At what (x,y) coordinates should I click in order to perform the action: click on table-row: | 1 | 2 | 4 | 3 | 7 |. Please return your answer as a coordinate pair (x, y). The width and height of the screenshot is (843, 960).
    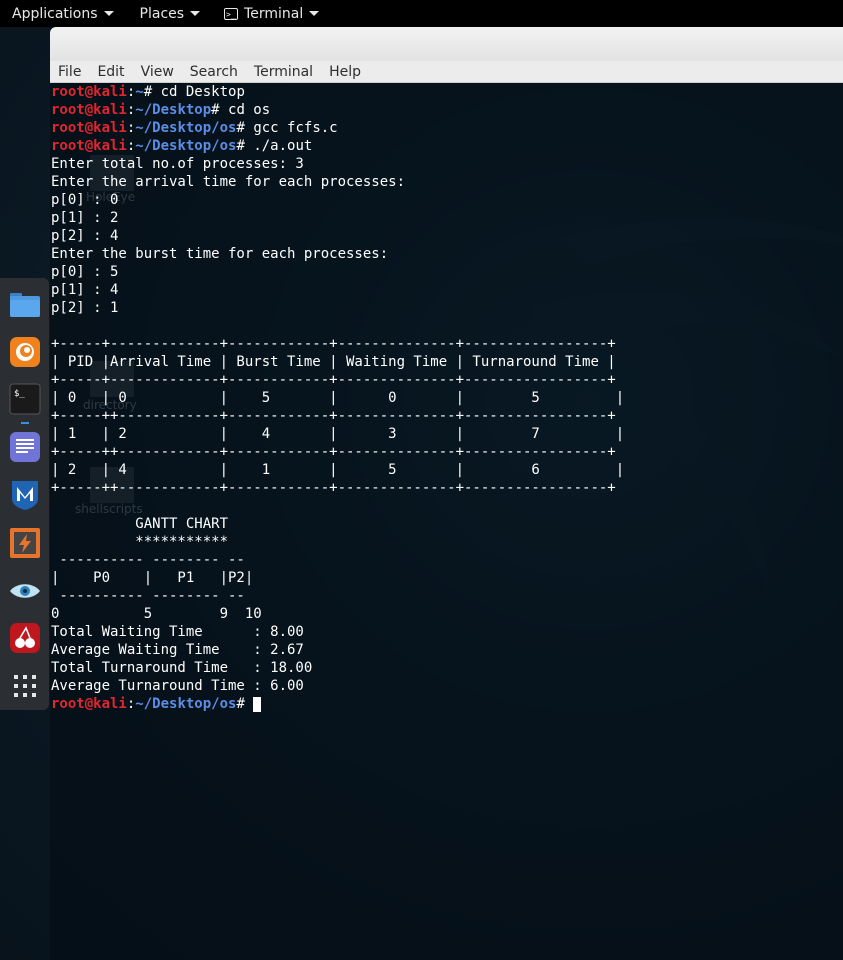
    Looking at the image, I should click on (338, 434).